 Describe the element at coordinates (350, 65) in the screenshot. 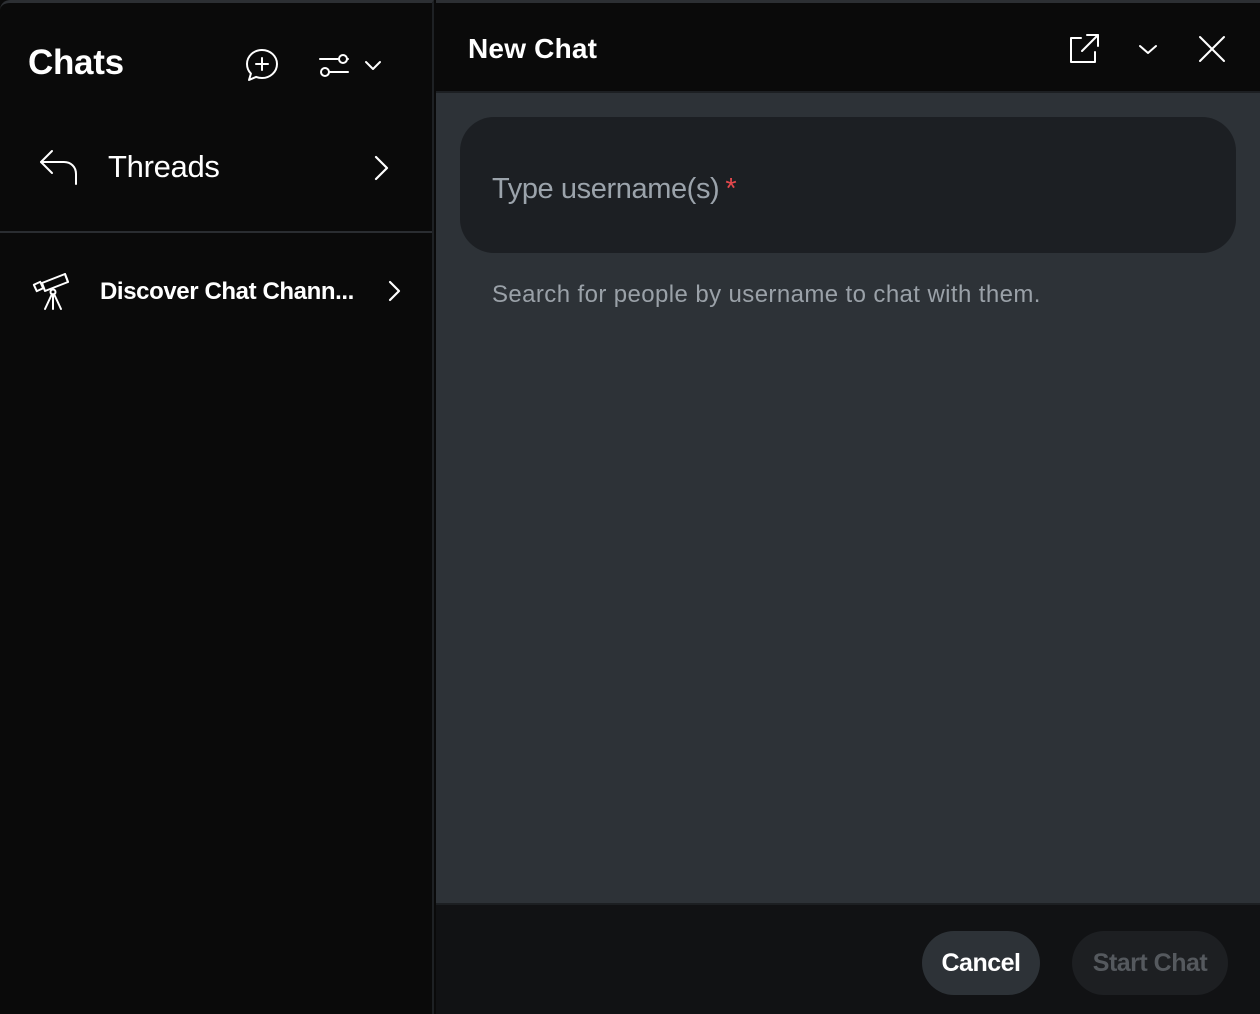

I see `filter-menu-button` at that location.